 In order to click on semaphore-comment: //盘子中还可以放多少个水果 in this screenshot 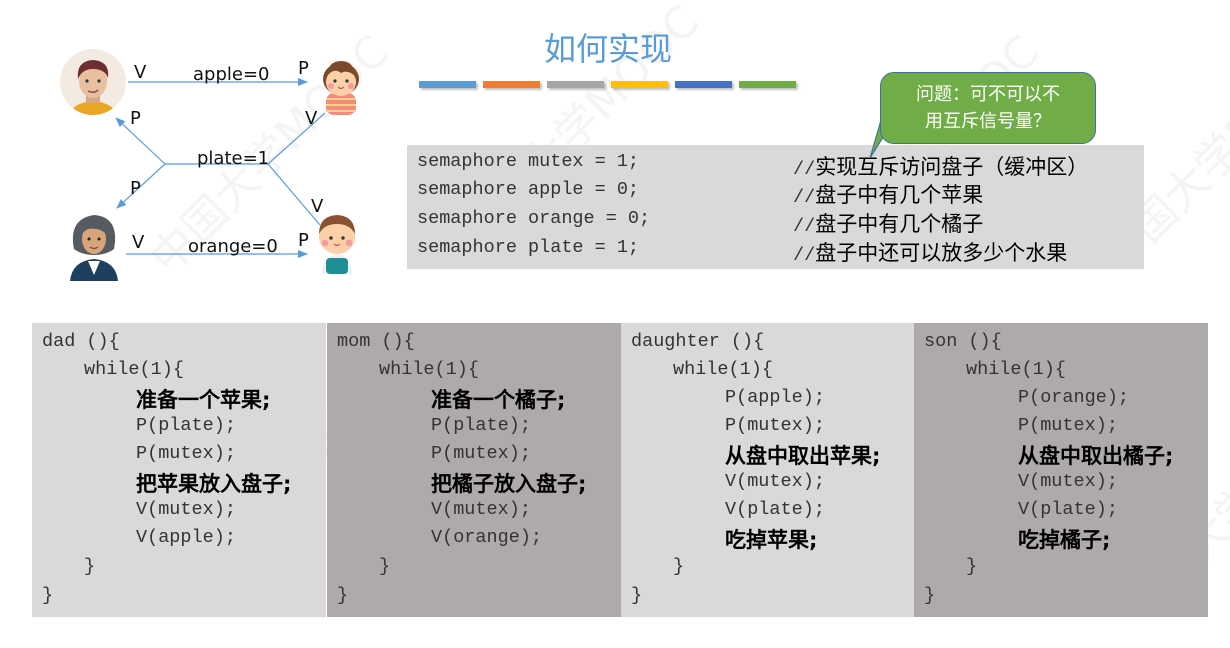, I will do `click(930, 252)`.